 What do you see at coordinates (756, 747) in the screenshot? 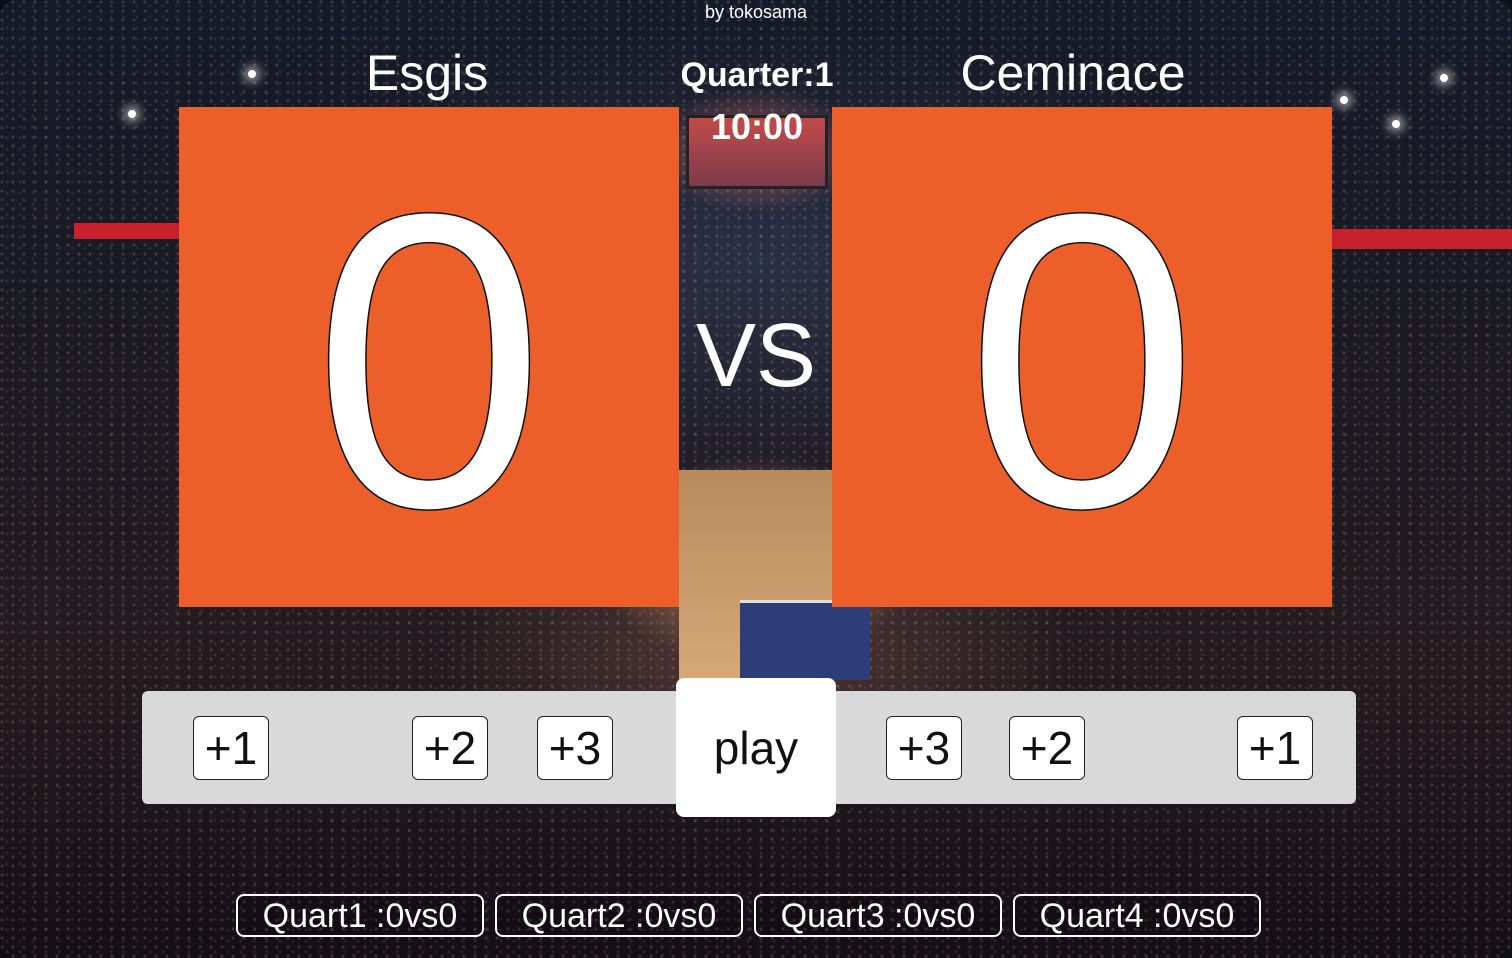
I see `play-button: play` at bounding box center [756, 747].